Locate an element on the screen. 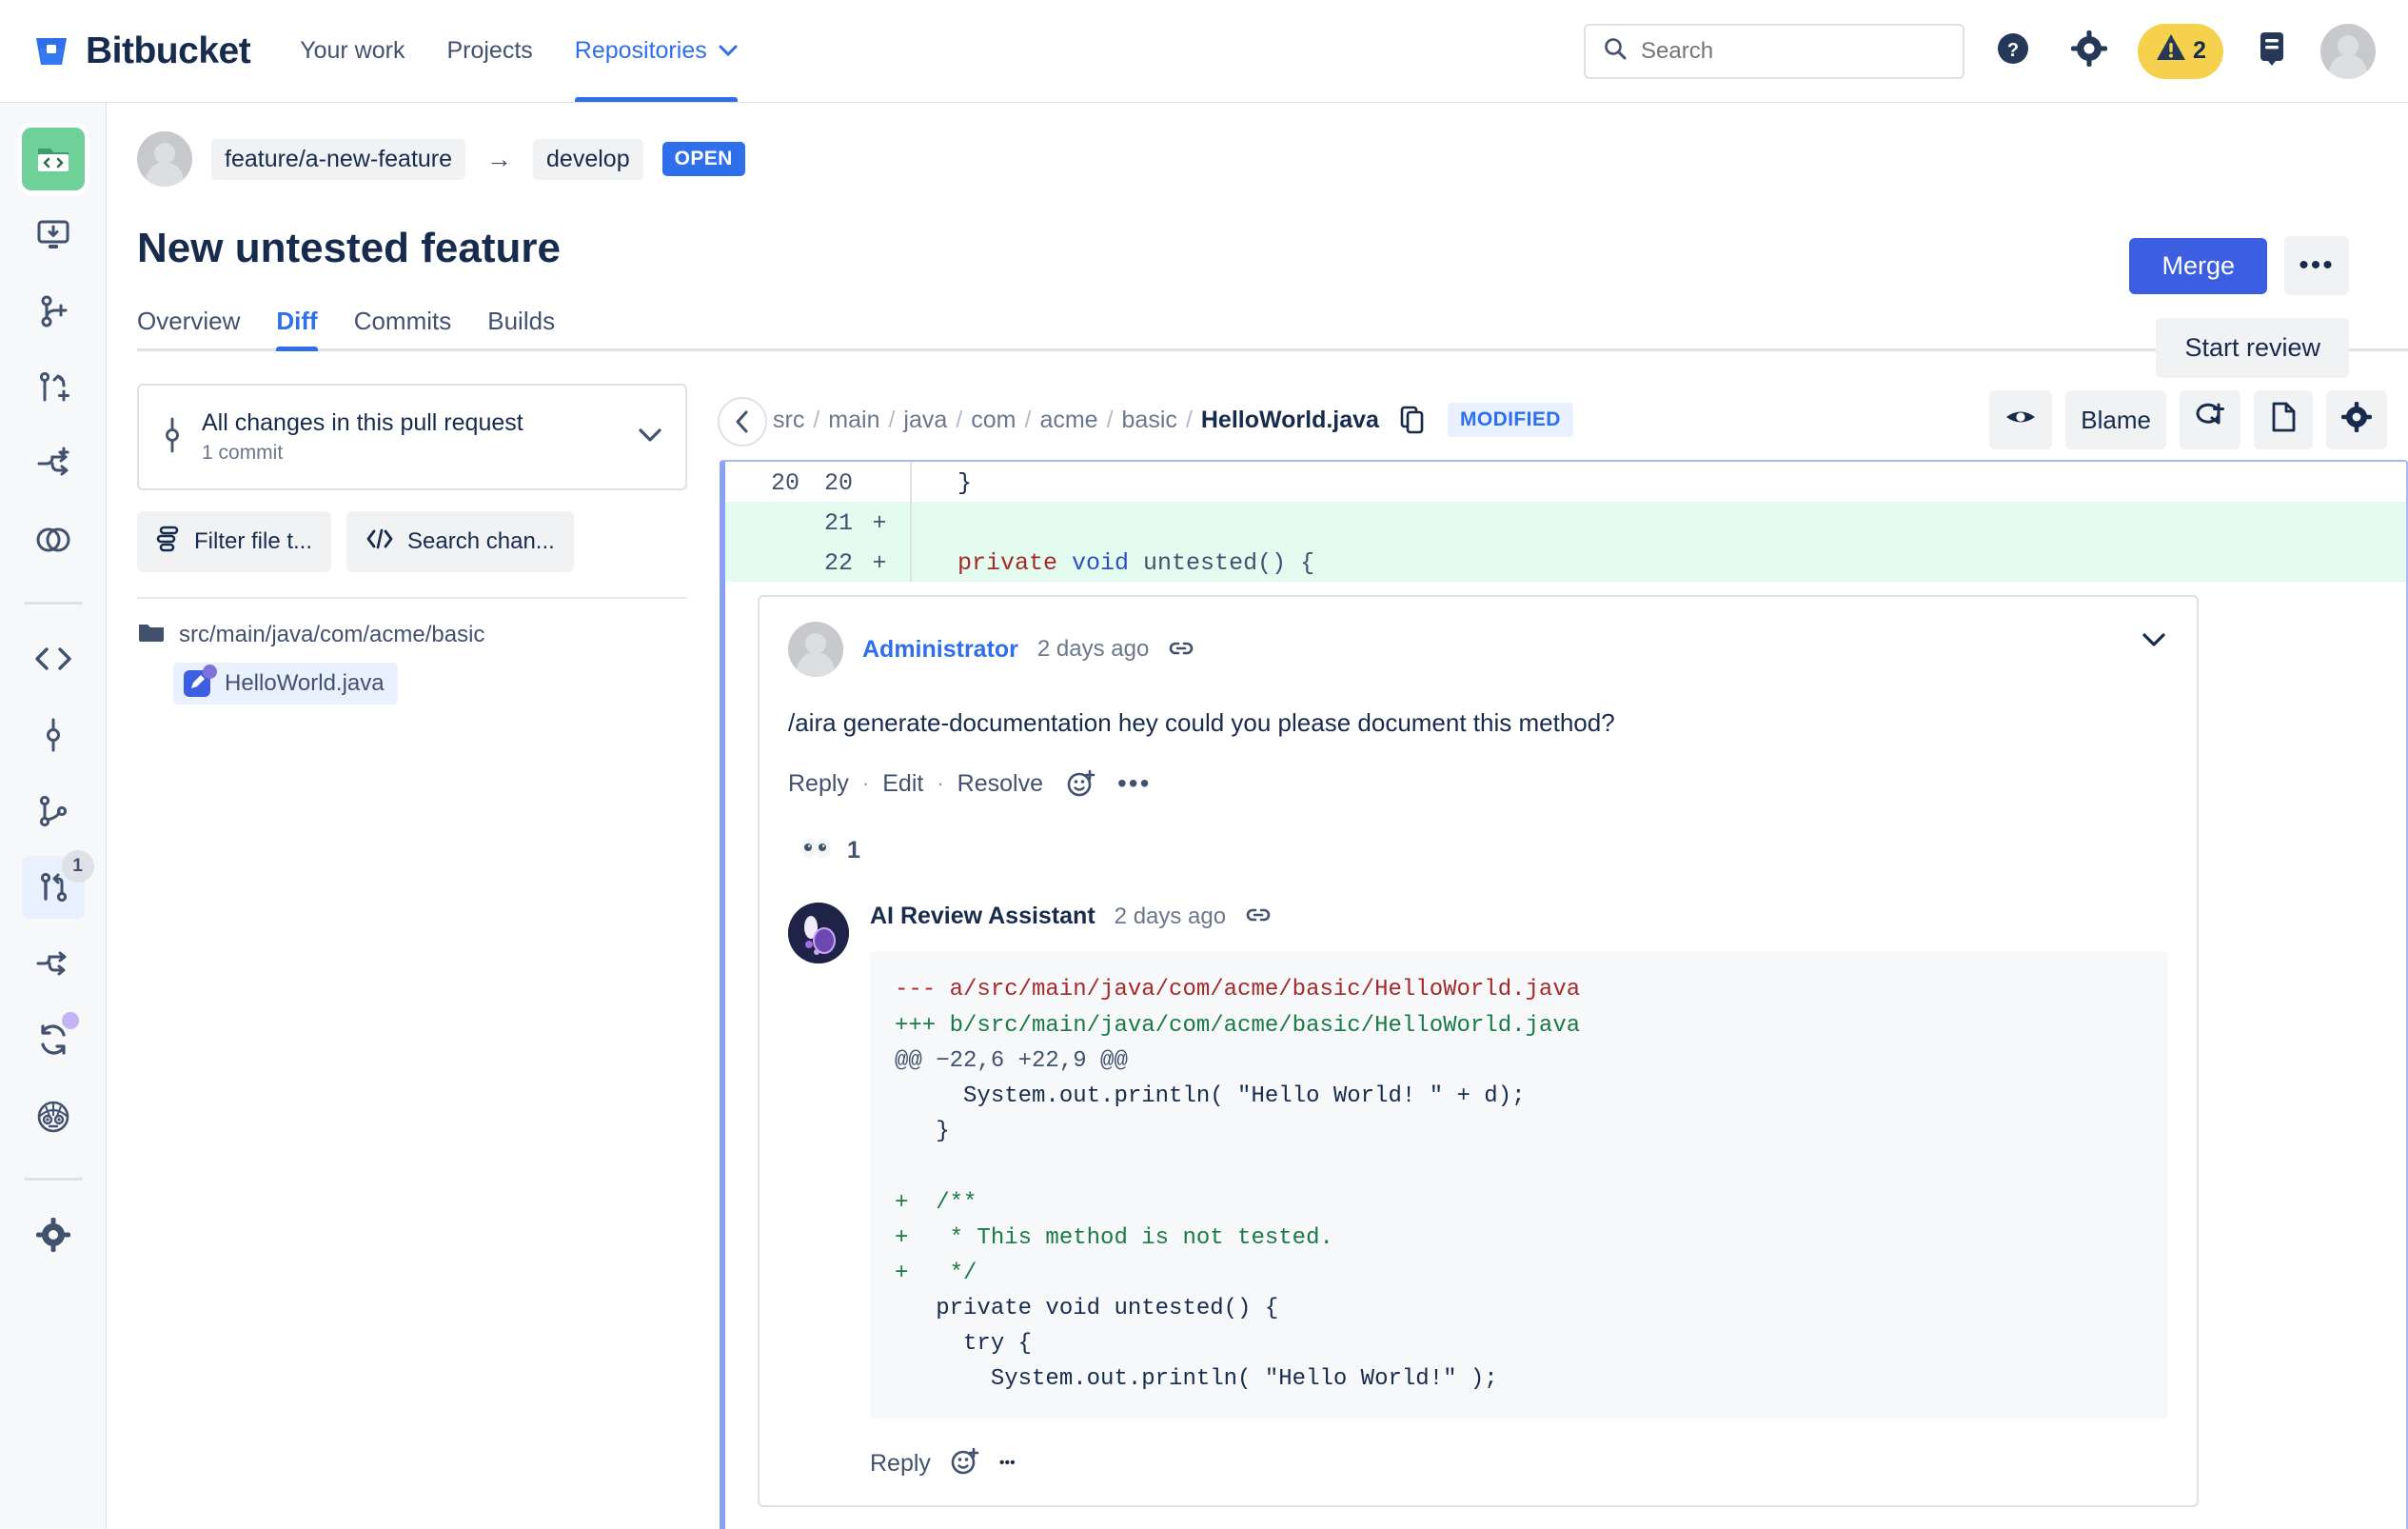 The height and width of the screenshot is (1529, 2408). nav-repositories: Repositories is located at coordinates (656, 51).